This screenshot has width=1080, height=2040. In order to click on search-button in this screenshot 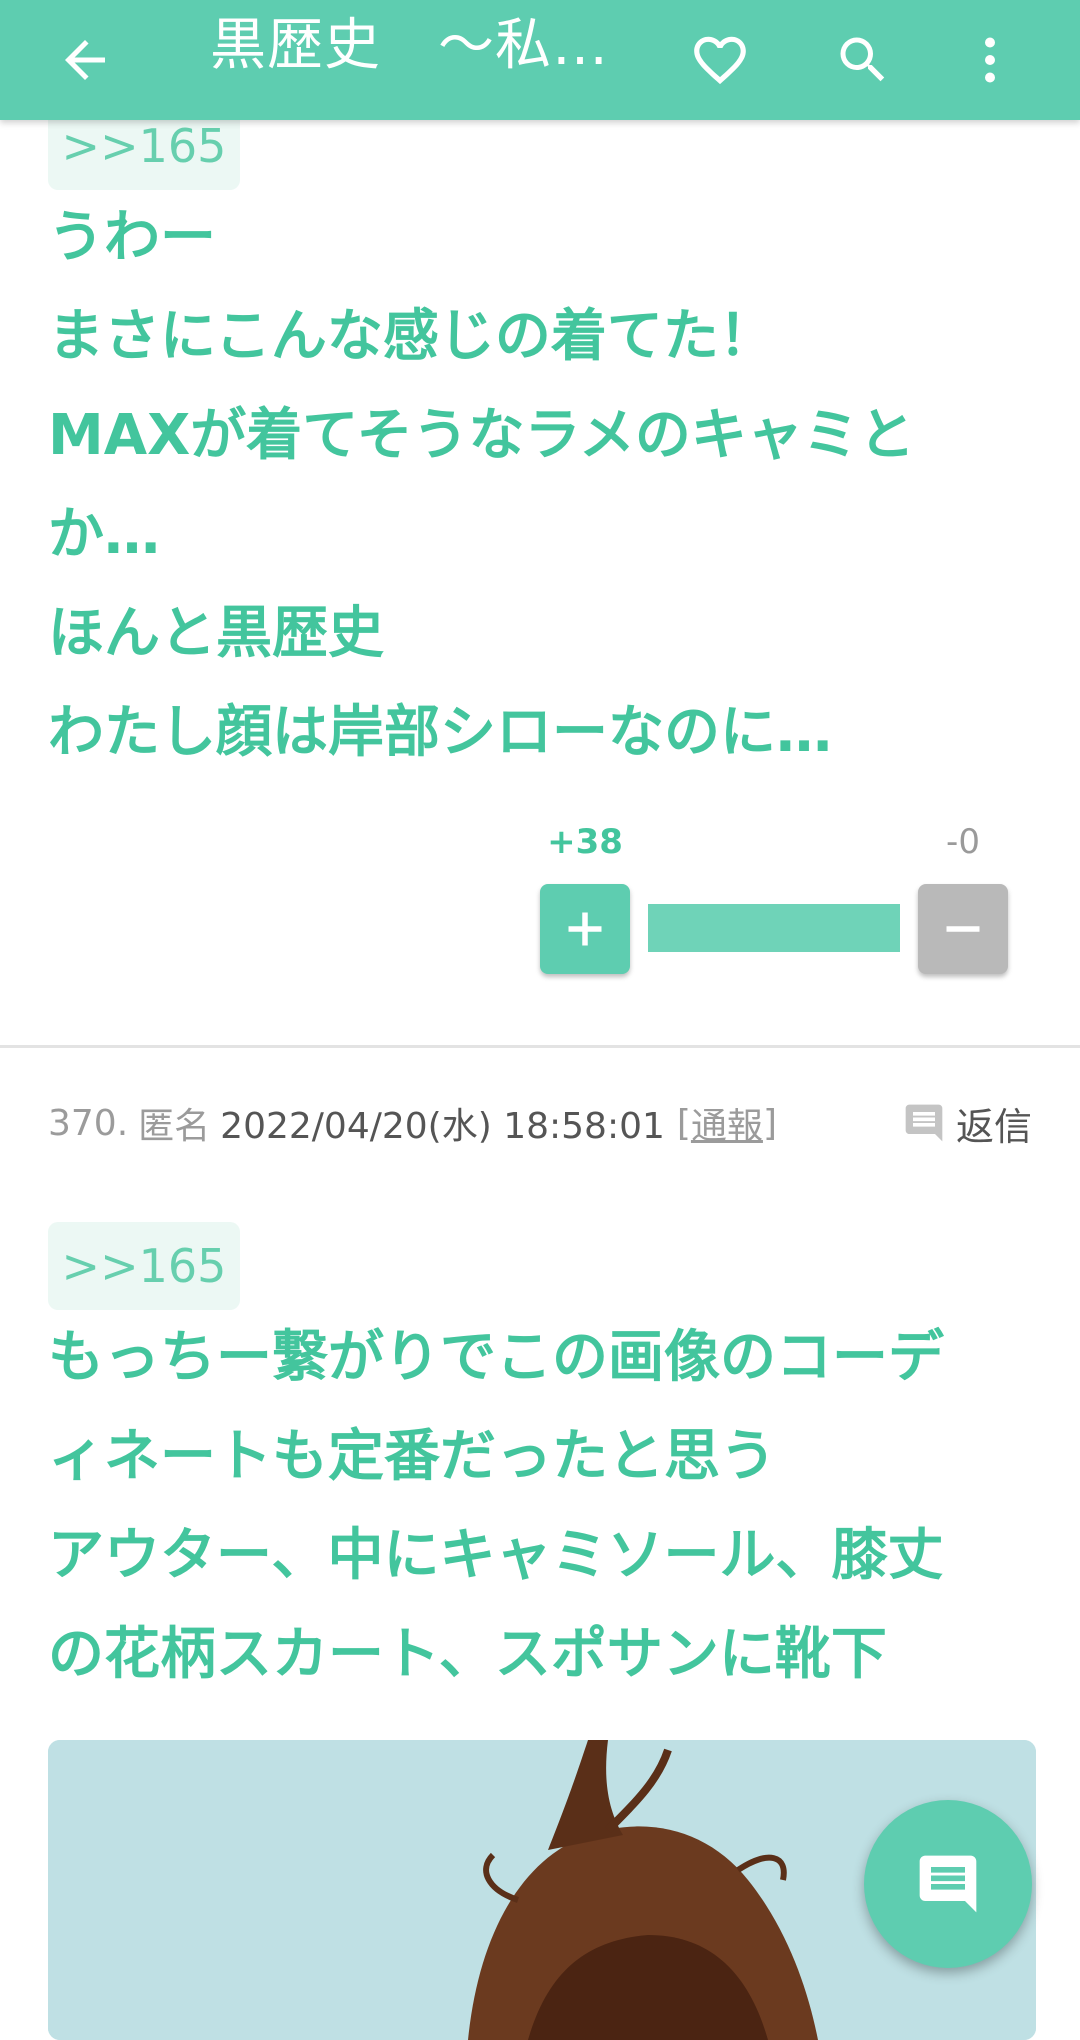, I will do `click(863, 60)`.